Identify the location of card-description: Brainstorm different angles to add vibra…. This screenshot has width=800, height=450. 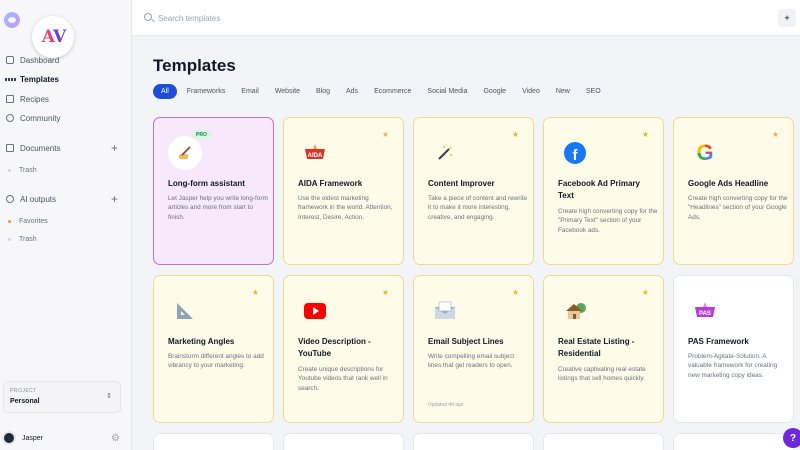
(216, 361).